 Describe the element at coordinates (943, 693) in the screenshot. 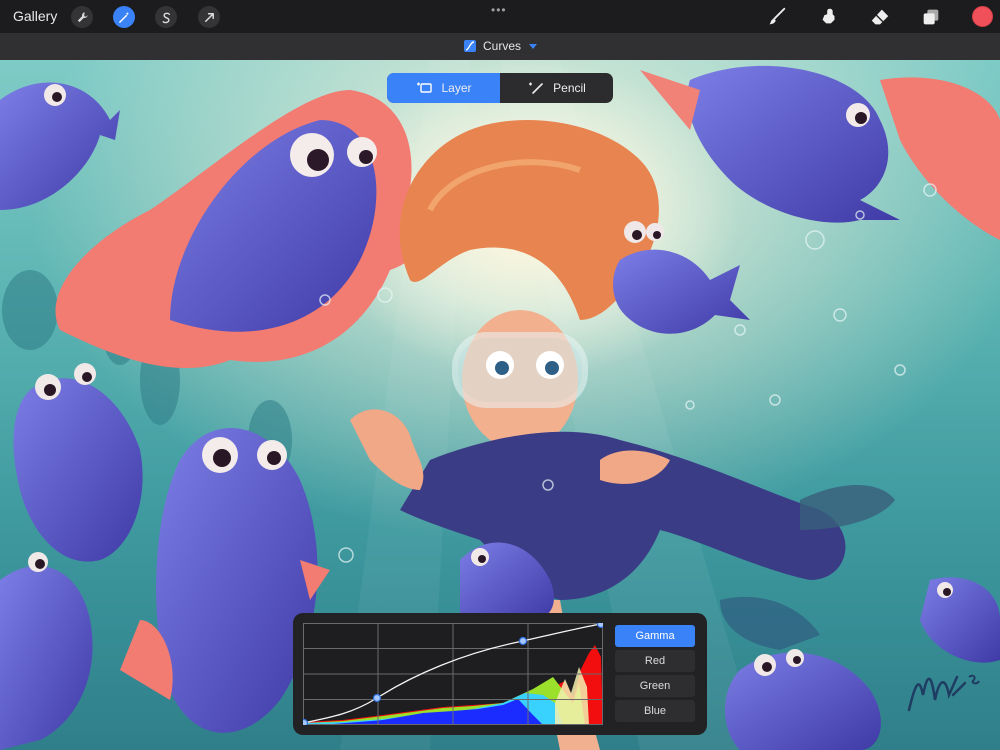

I see `artist-signature` at that location.